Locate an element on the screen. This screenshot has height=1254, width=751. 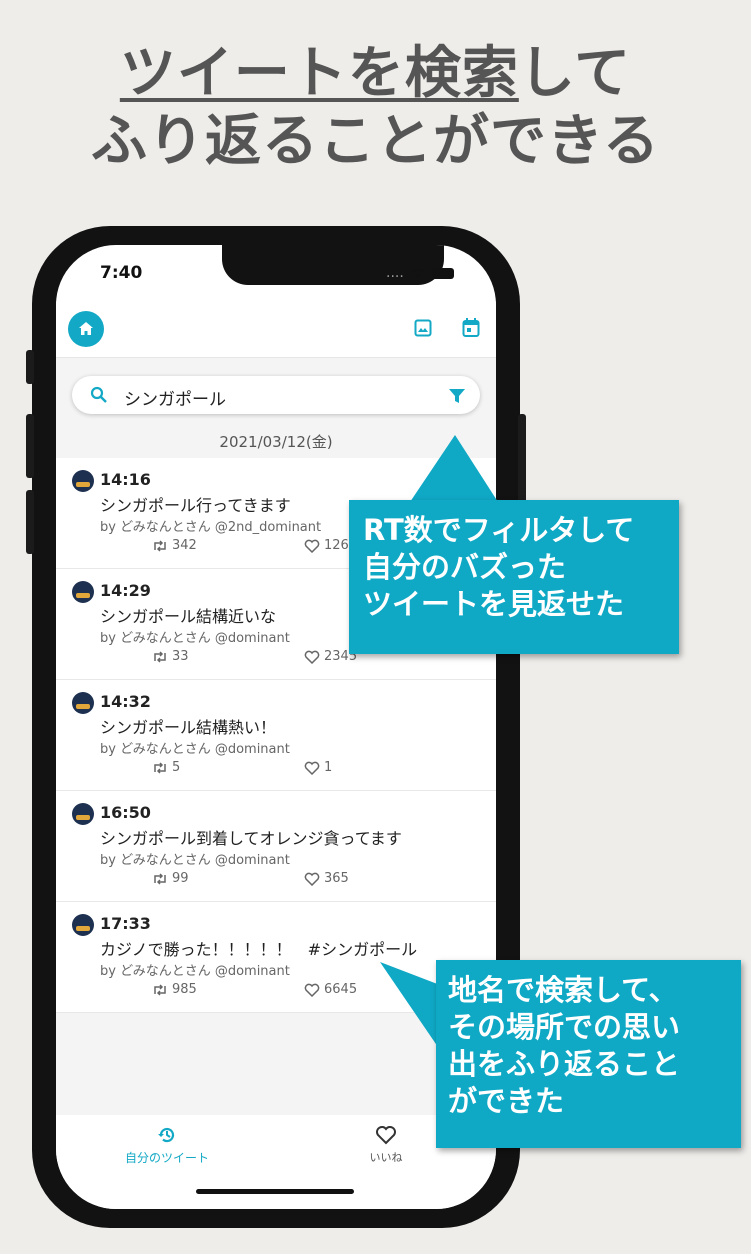
search-callout-line2: その場所での思い is located at coordinates (564, 1027).